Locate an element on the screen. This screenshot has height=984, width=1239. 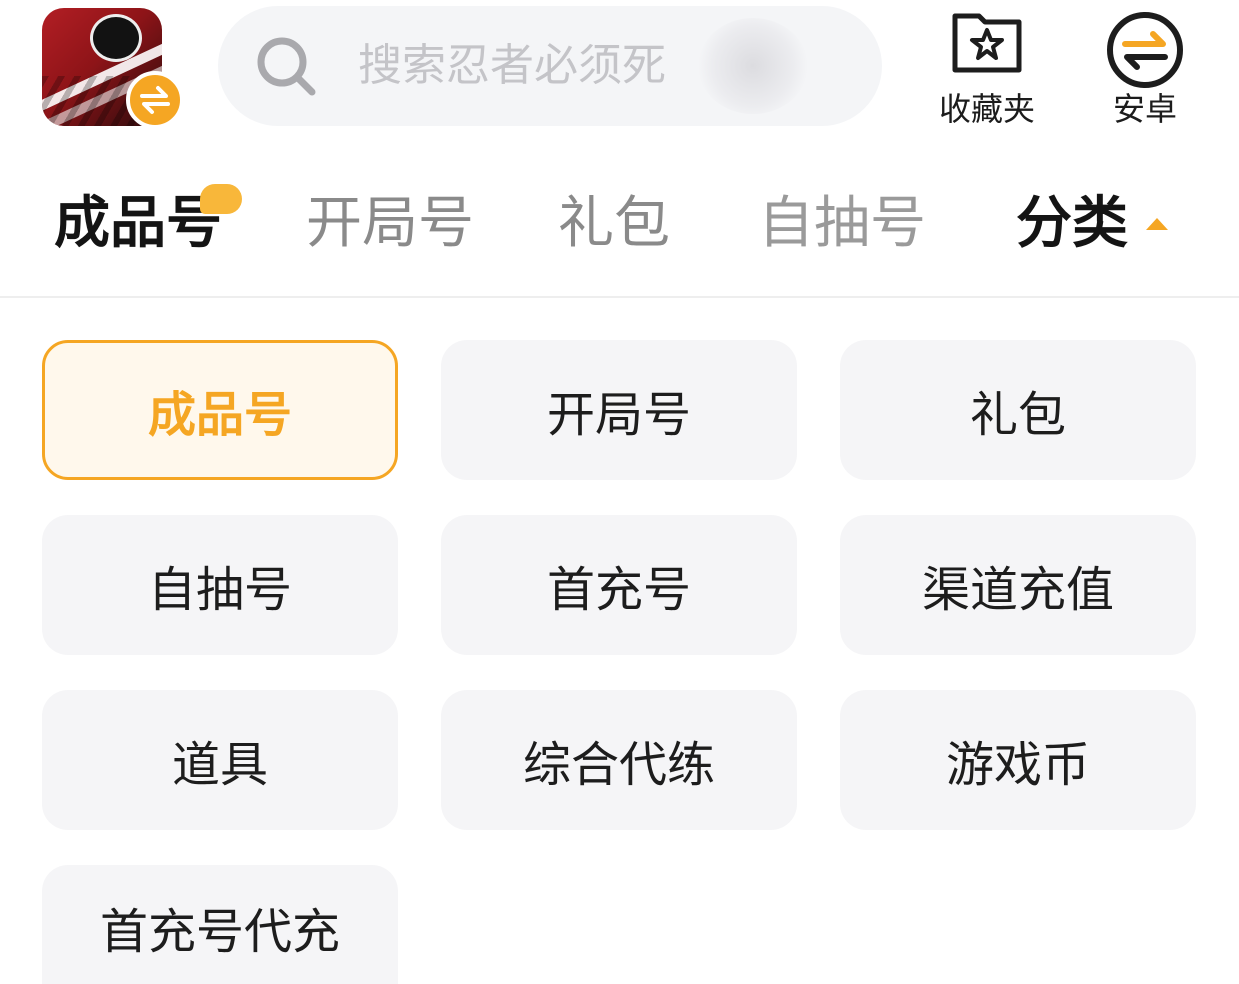
favorites-button: 收藏夹 is located at coordinates (987, 70).